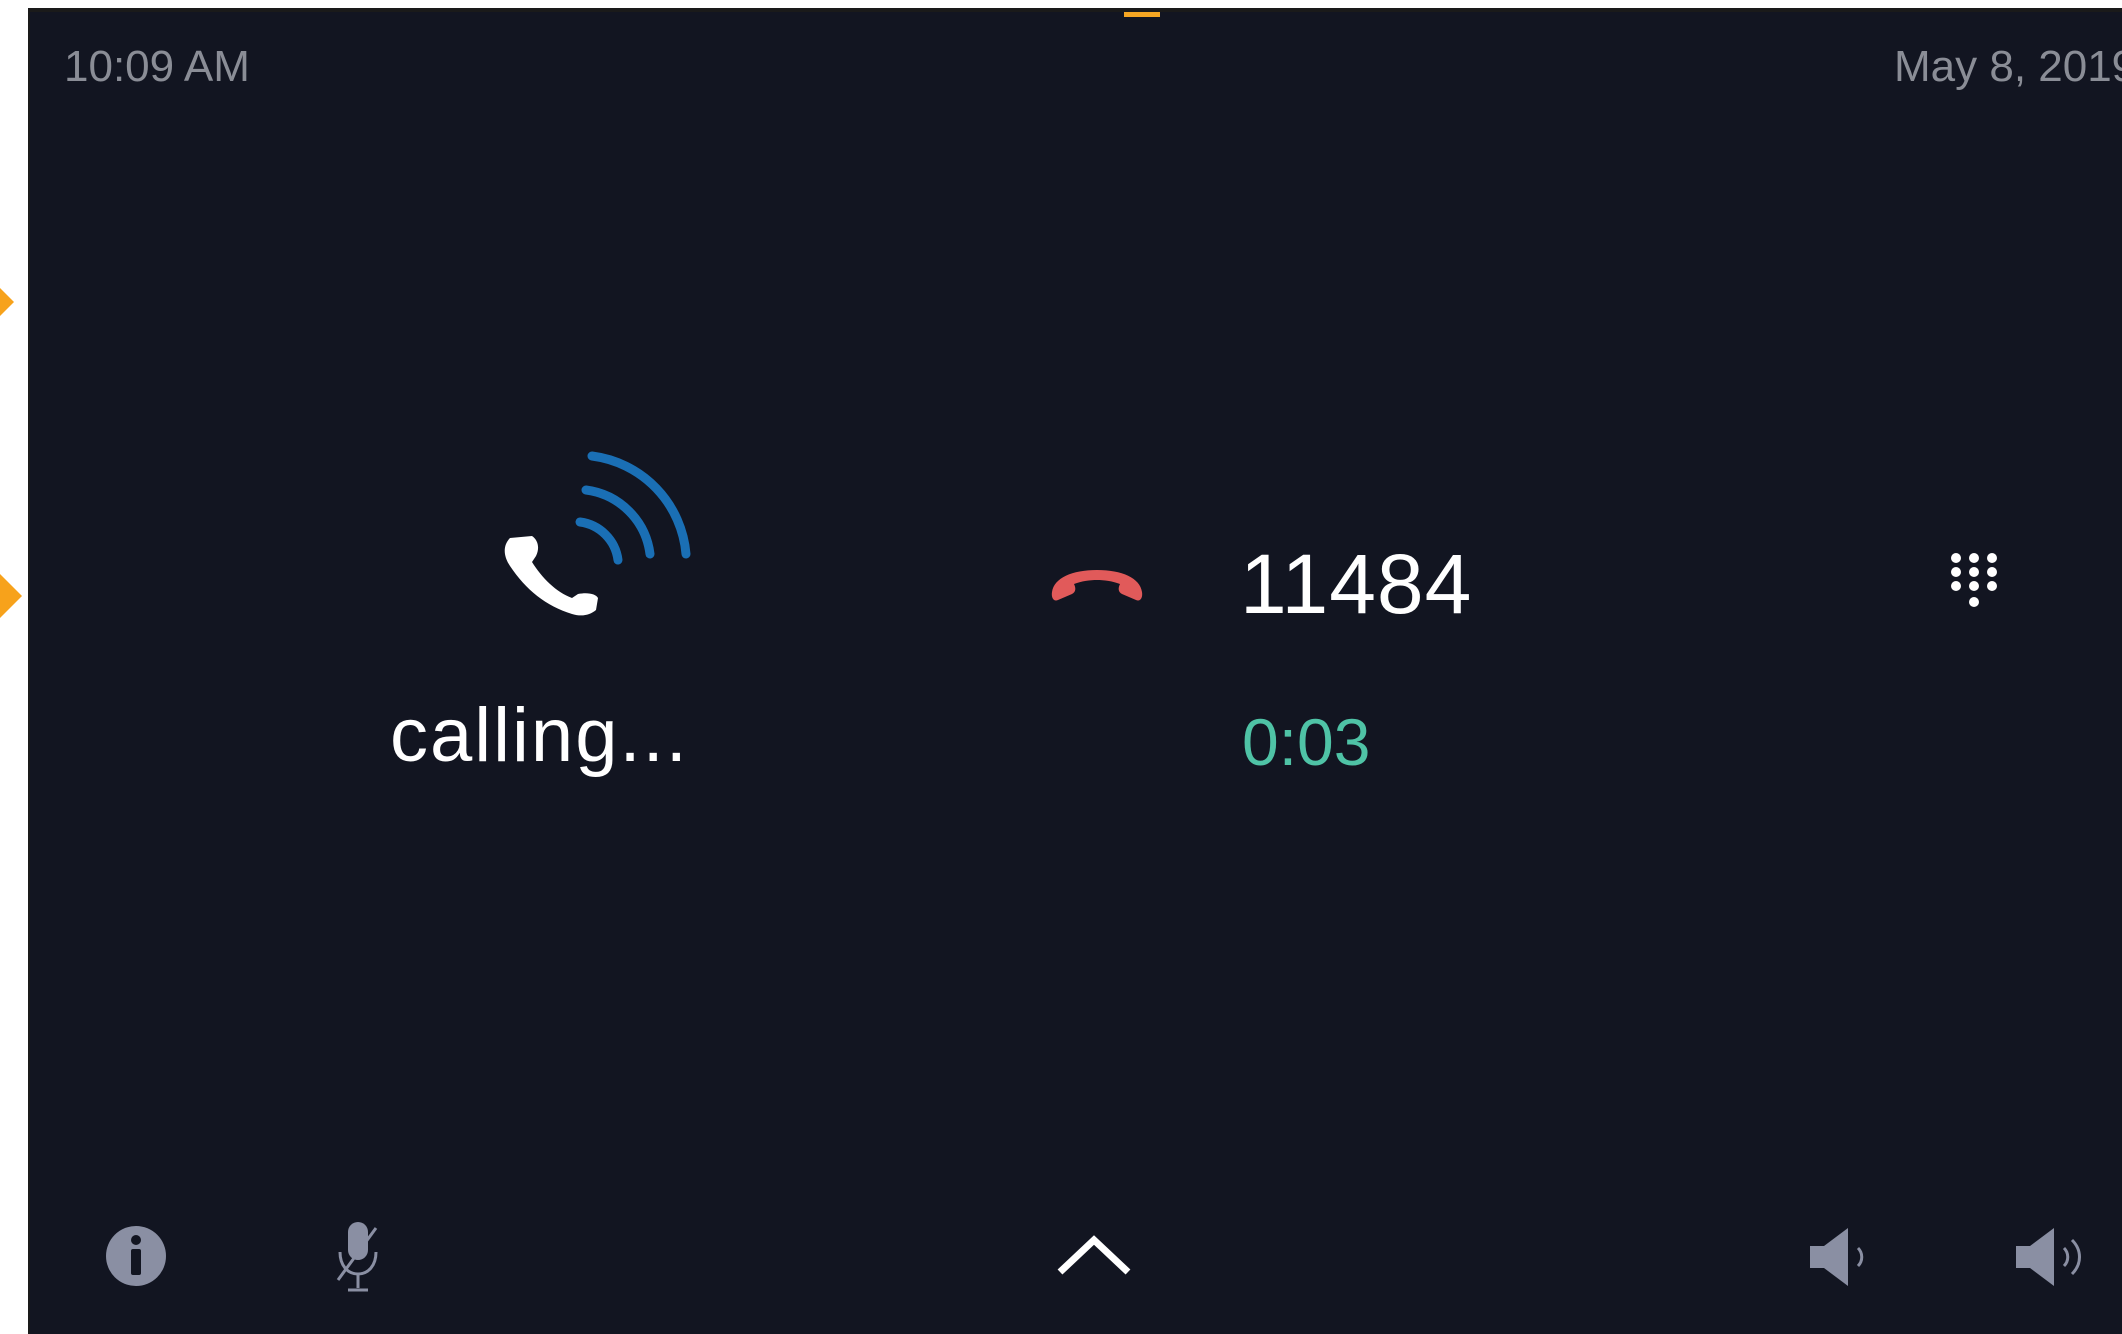  What do you see at coordinates (1837, 1257) in the screenshot?
I see `volume-down-icon` at bounding box center [1837, 1257].